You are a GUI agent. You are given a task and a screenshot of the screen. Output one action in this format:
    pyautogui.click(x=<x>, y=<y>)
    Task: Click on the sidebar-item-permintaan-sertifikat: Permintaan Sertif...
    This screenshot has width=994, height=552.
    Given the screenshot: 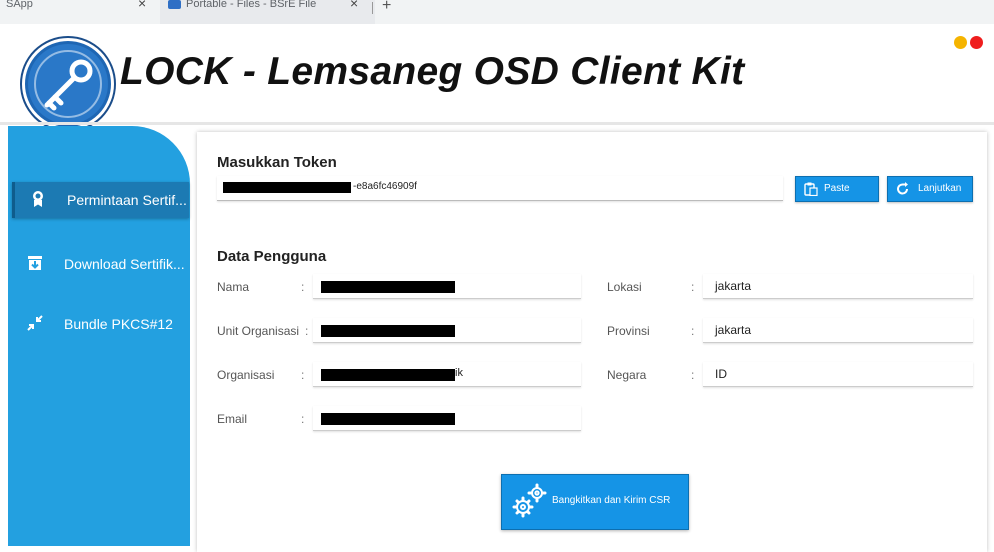 What is the action you would take?
    pyautogui.click(x=100, y=200)
    